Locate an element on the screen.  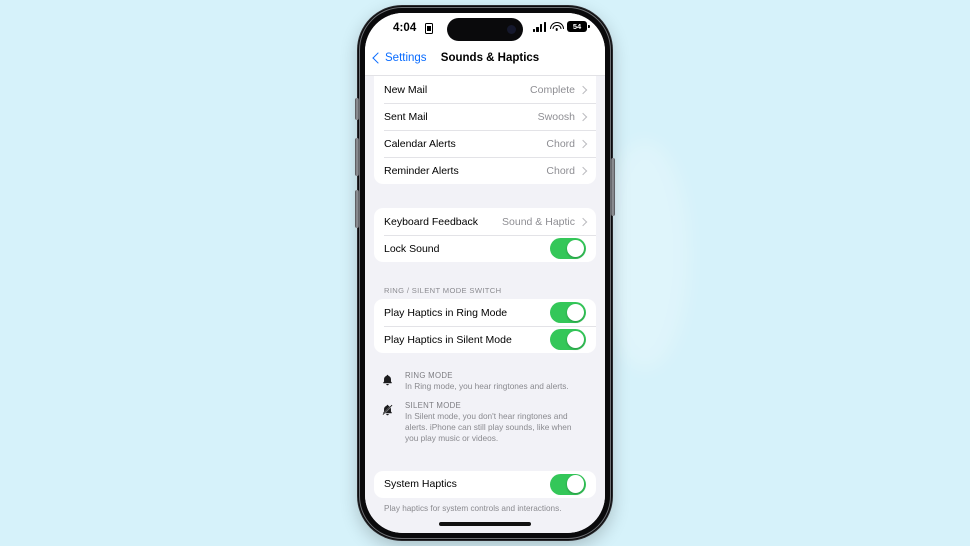
battery-level-text: 54 is located at coordinates (577, 26).